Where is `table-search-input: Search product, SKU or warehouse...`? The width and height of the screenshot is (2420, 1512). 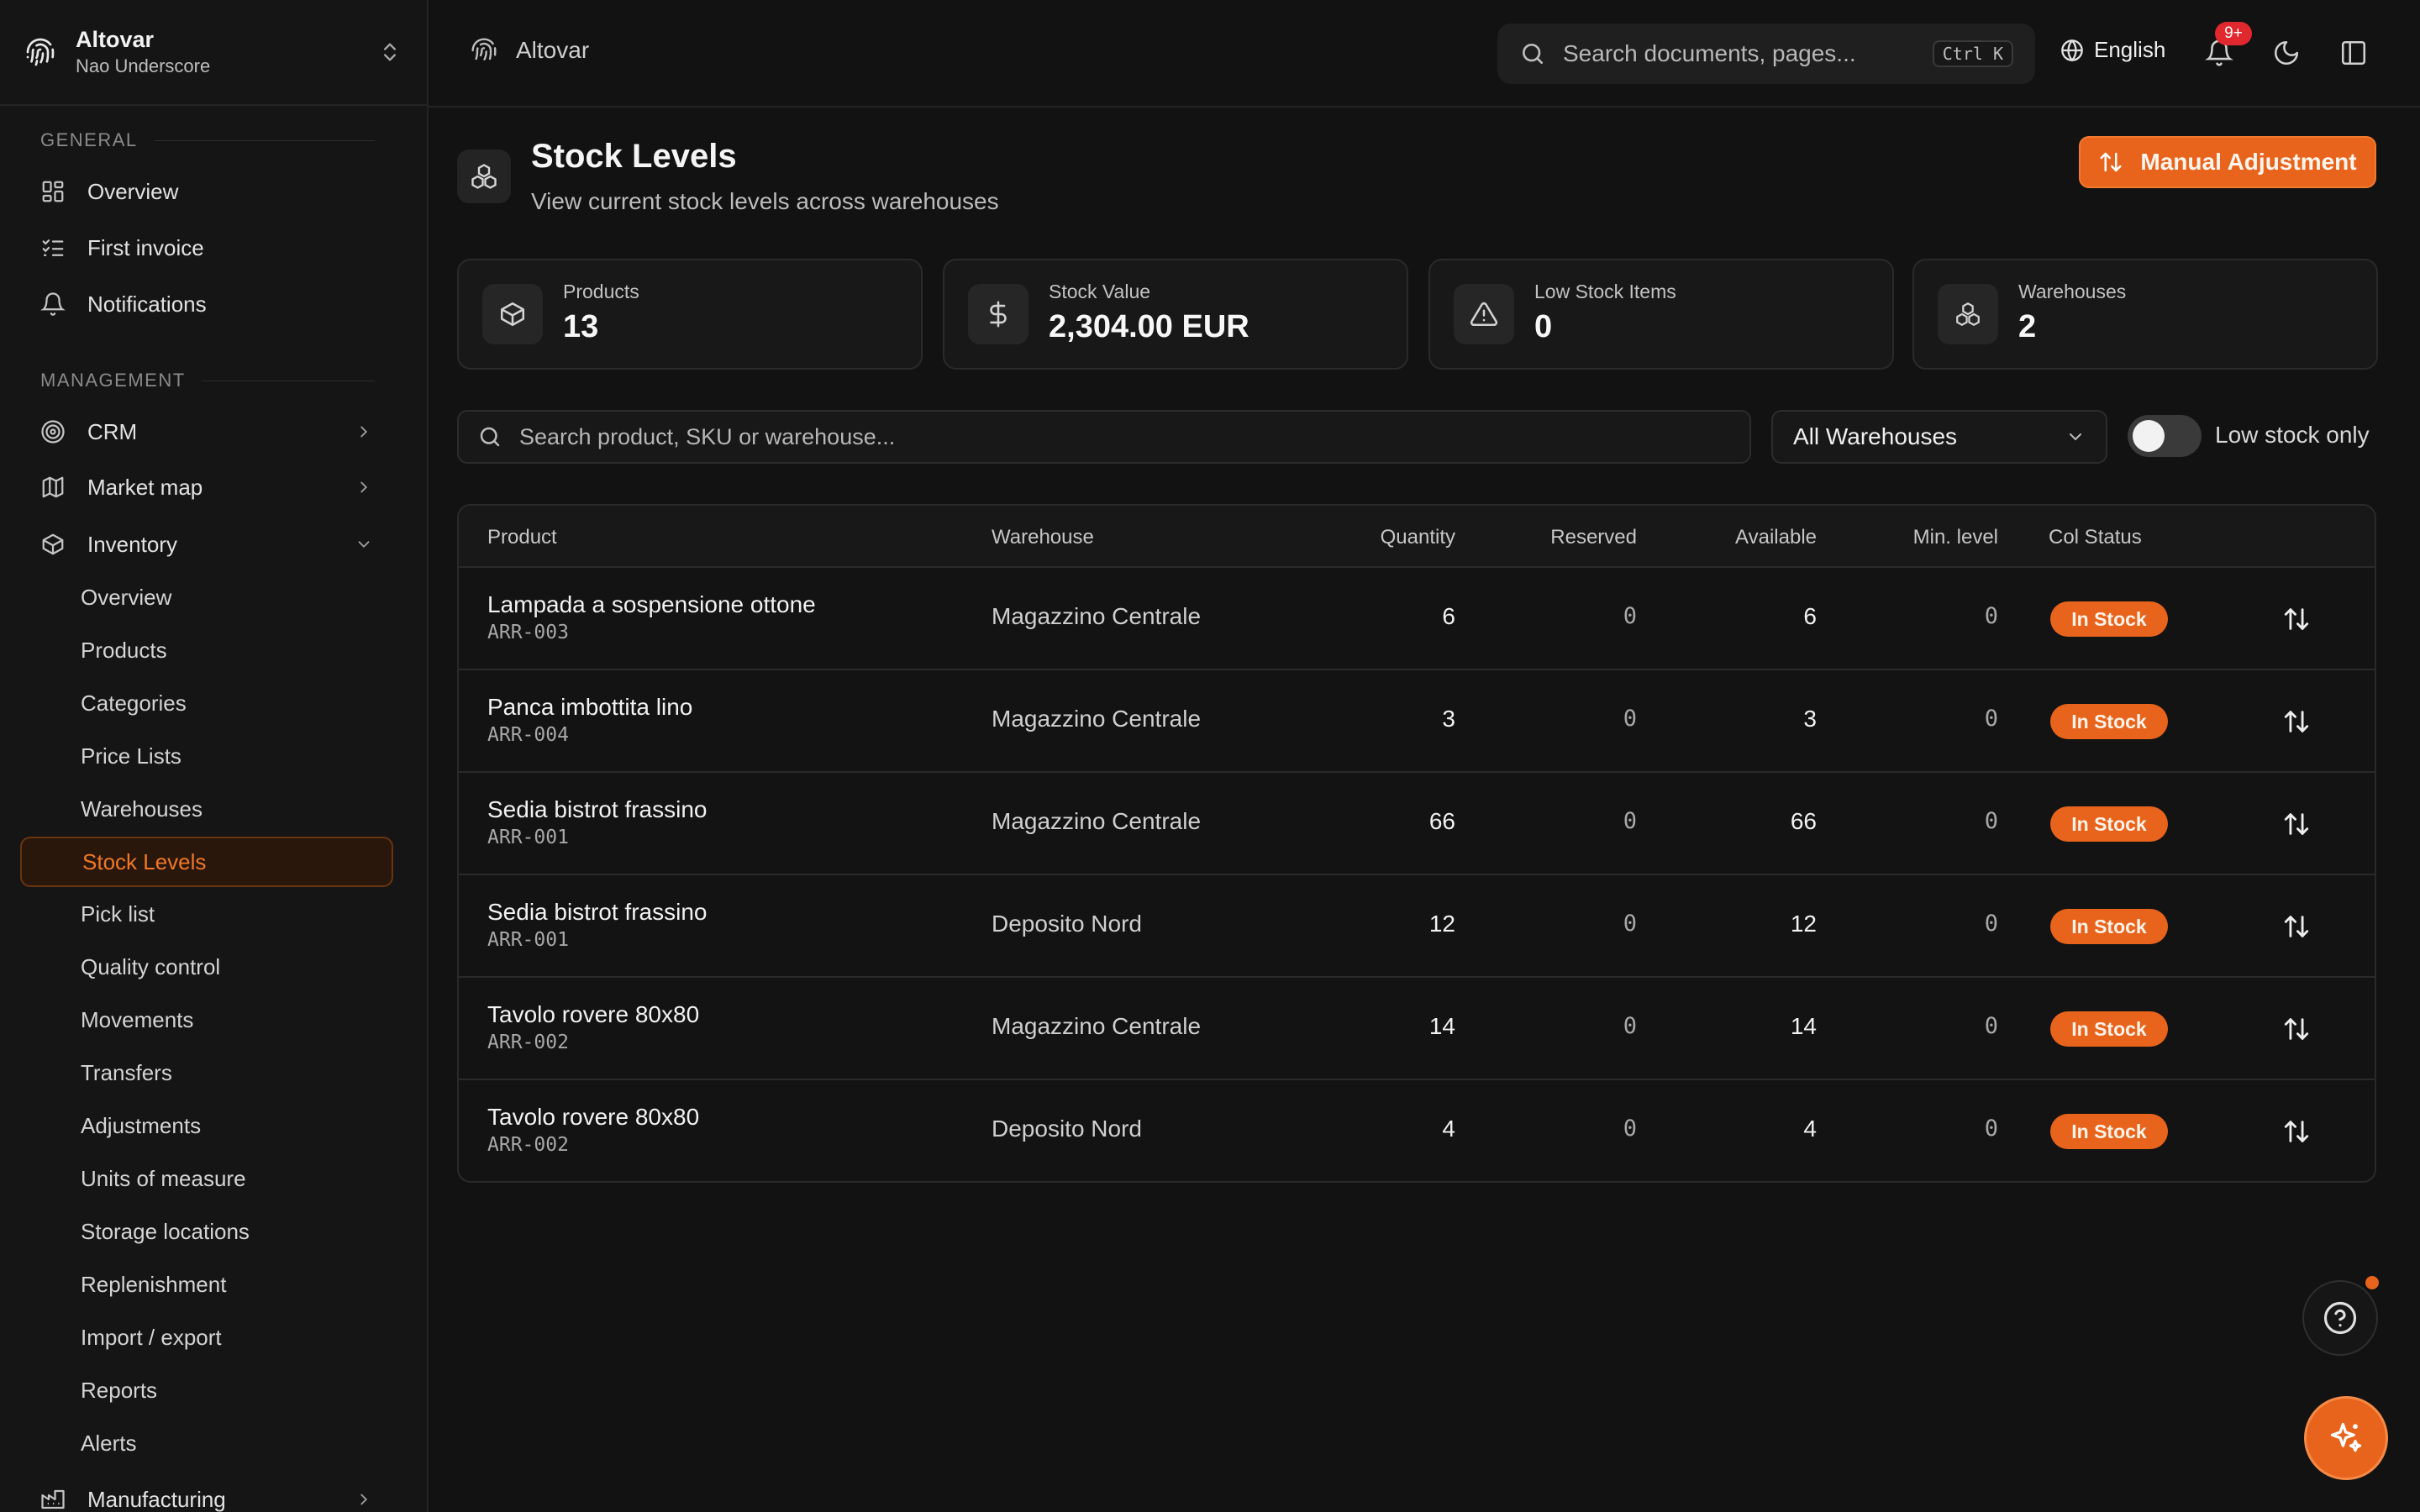
table-search-input: Search product, SKU or warehouse... is located at coordinates (1104, 437).